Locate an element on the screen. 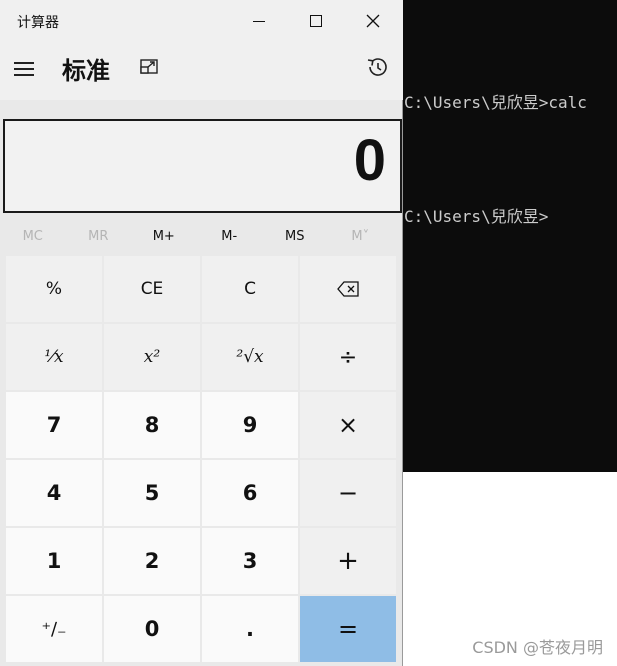 Image resolution: width=617 pixels, height=666 pixels. keep-on-top-icon is located at coordinates (150, 67).